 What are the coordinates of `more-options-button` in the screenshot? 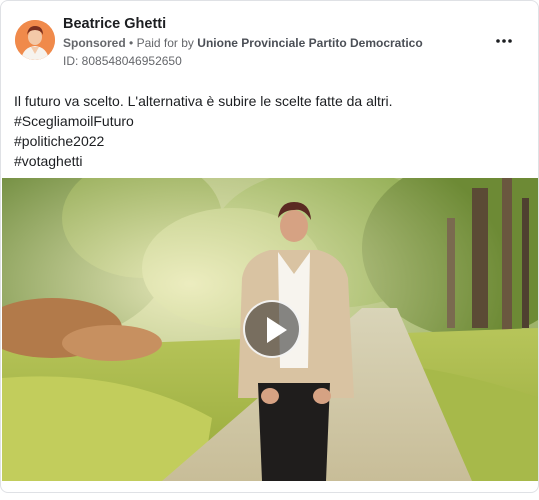 It's located at (504, 41).